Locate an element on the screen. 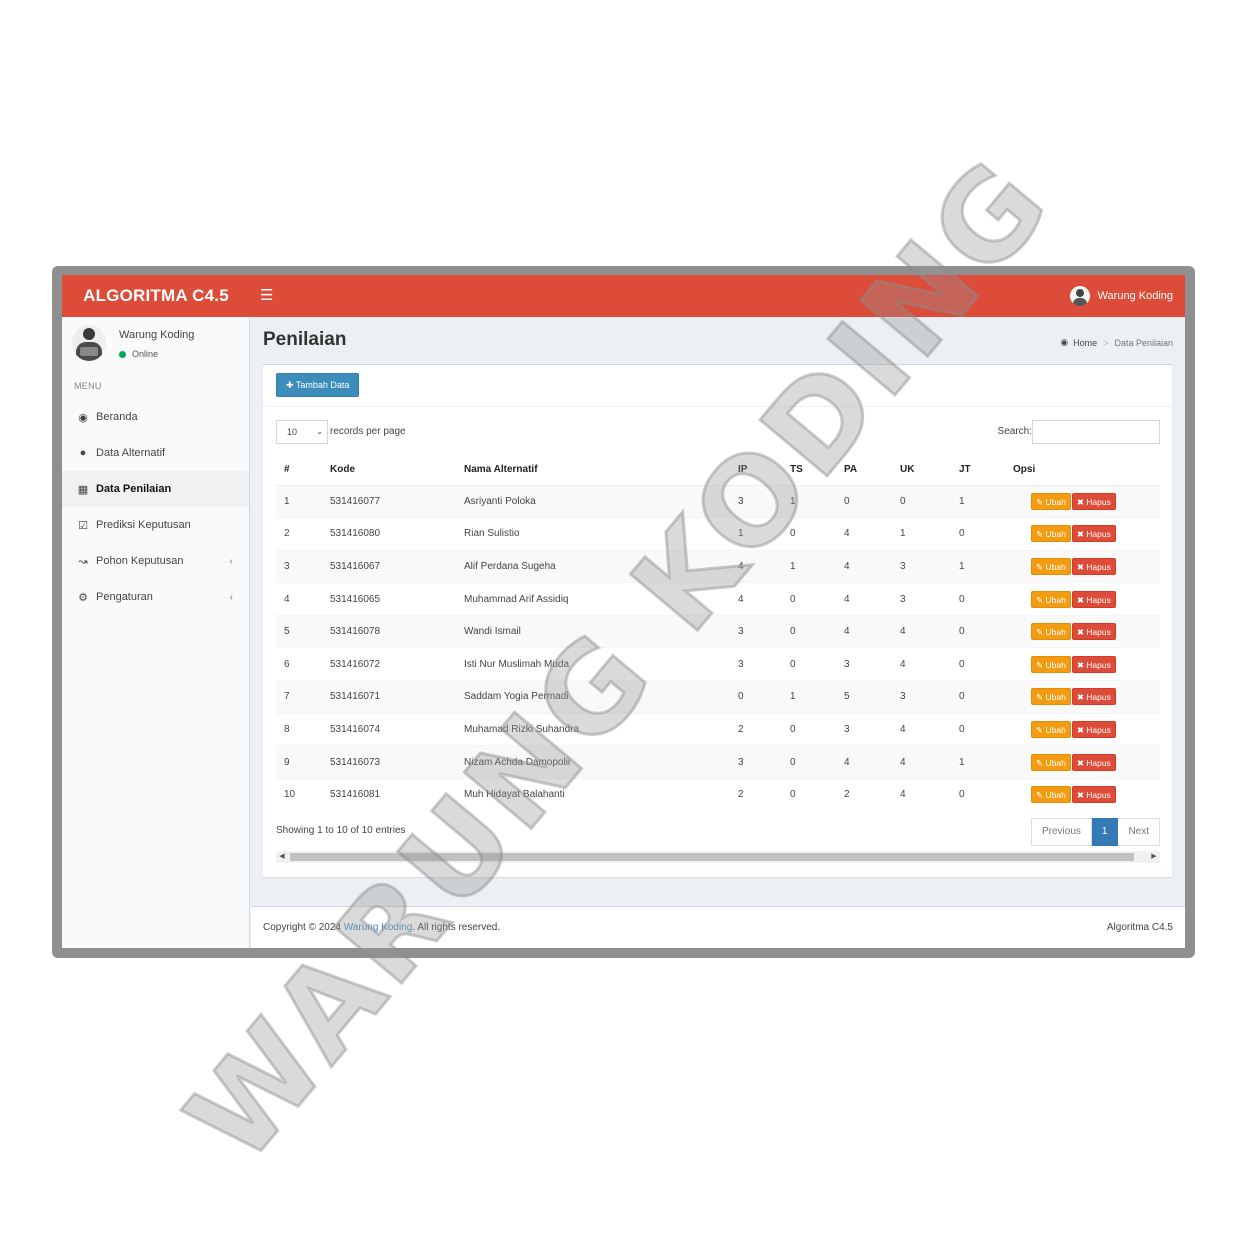 The height and width of the screenshot is (1250, 1250). column-header: PA is located at coordinates (864, 470).